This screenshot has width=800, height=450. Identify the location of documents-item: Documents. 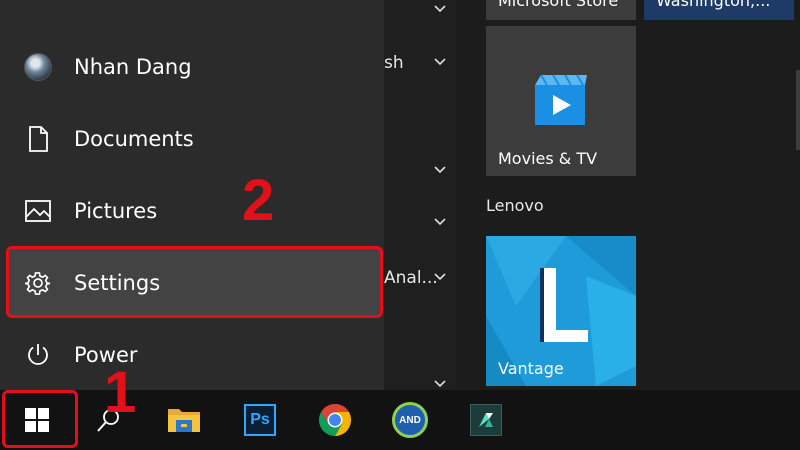
(192, 139).